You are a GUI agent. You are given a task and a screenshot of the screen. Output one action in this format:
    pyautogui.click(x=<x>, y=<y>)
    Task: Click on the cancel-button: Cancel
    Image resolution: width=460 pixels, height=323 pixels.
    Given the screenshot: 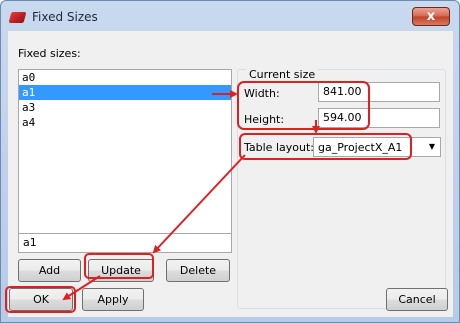 What is the action you would take?
    pyautogui.click(x=417, y=299)
    